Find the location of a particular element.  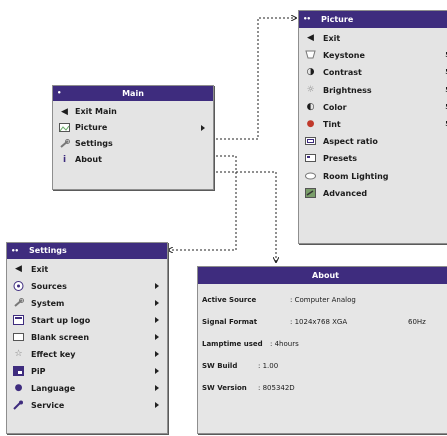

settings-item-pip: PiP is located at coordinates (87, 371).